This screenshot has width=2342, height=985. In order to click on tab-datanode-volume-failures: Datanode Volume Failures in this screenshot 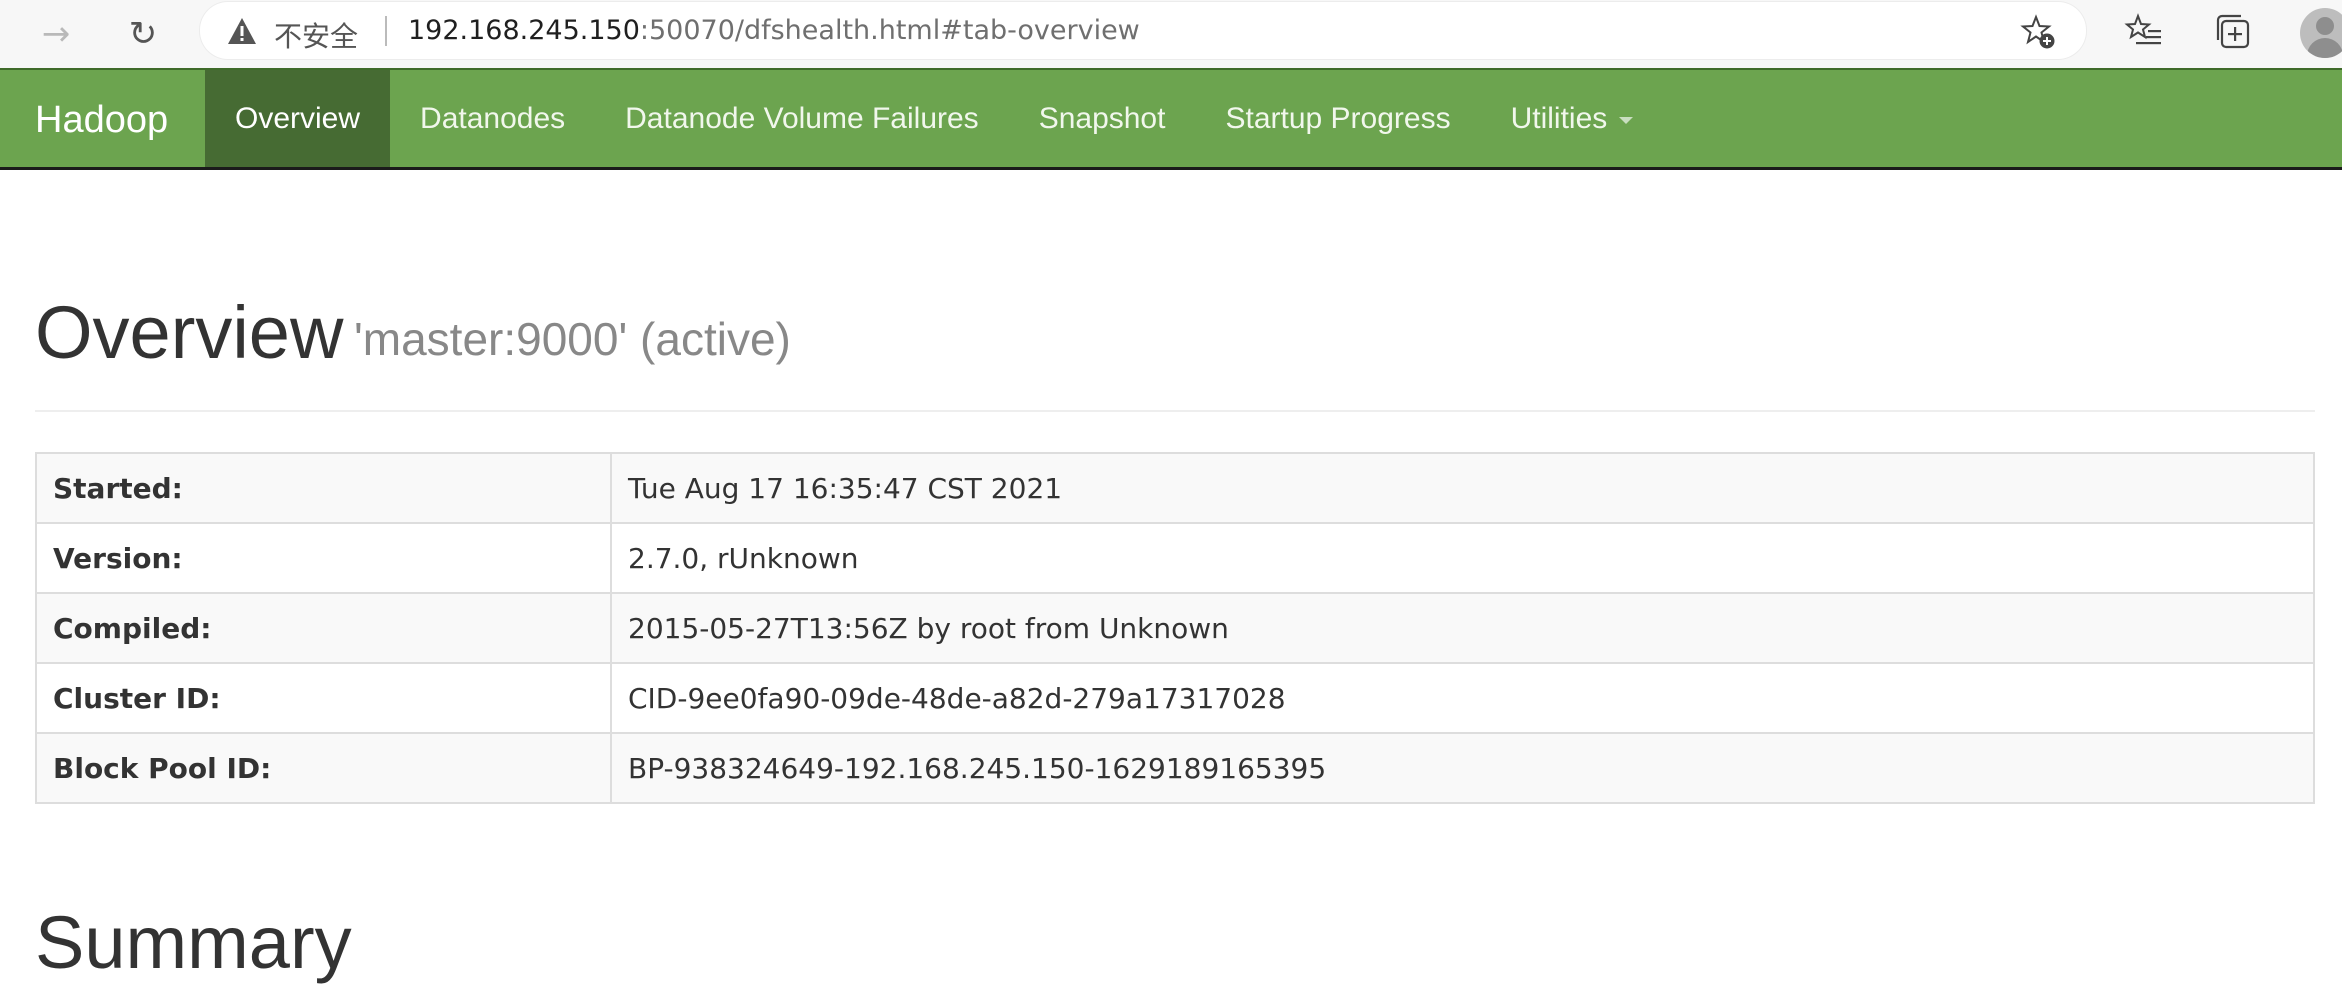, I will do `click(802, 118)`.